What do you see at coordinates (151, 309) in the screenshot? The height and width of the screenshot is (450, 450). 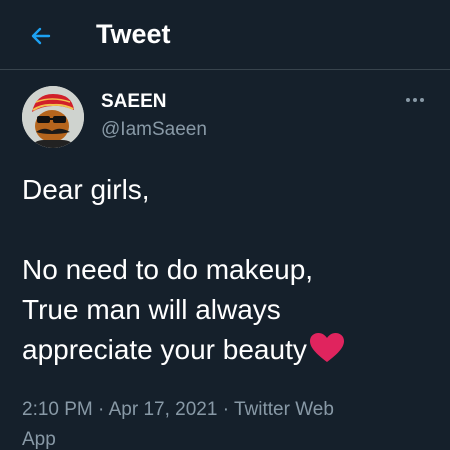 I see `tweet-line: True man will always` at bounding box center [151, 309].